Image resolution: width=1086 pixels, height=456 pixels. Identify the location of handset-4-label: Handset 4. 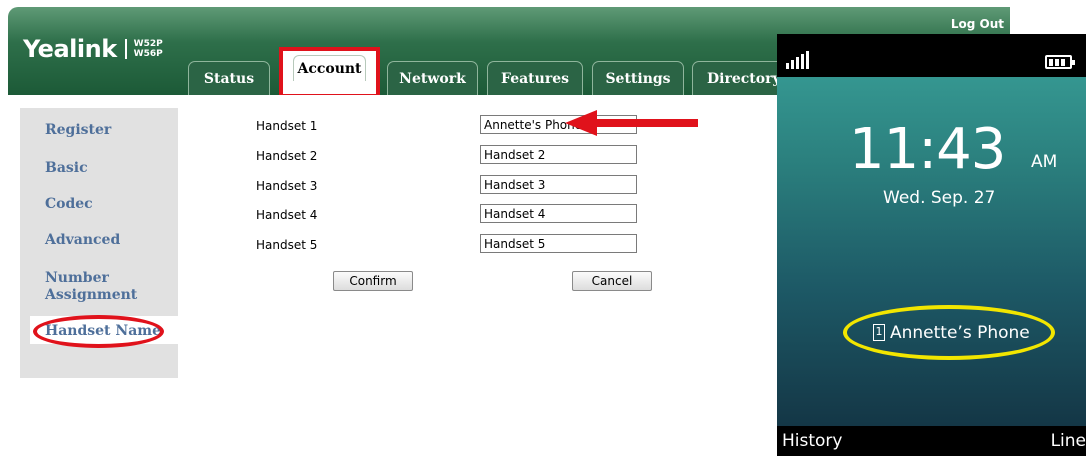
(287, 215).